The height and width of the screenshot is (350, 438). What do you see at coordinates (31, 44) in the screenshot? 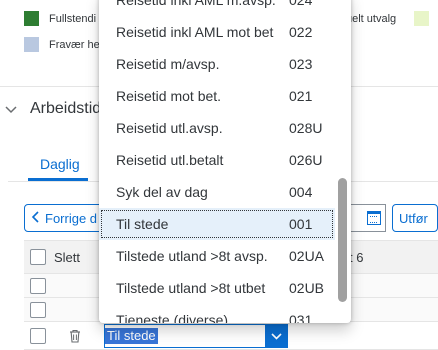
I see `legend-swatch-blue` at bounding box center [31, 44].